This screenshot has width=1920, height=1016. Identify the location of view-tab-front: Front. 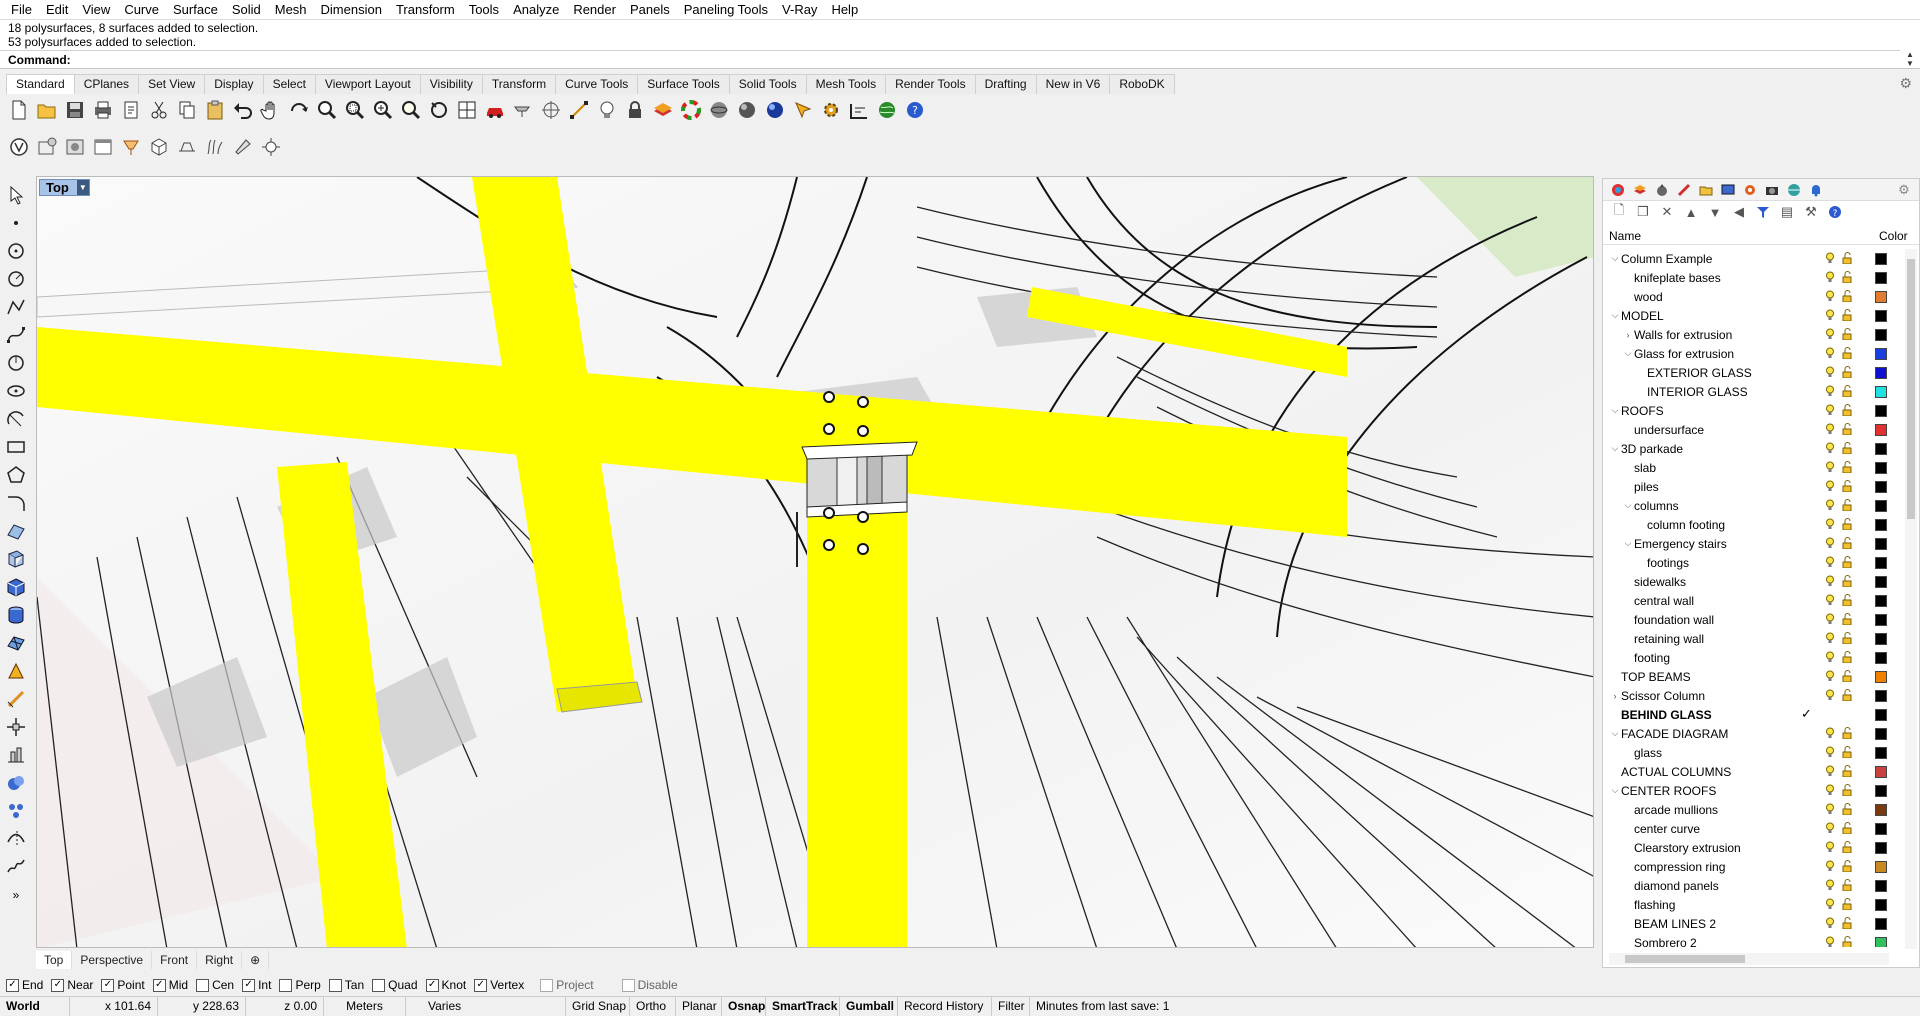
(175, 960).